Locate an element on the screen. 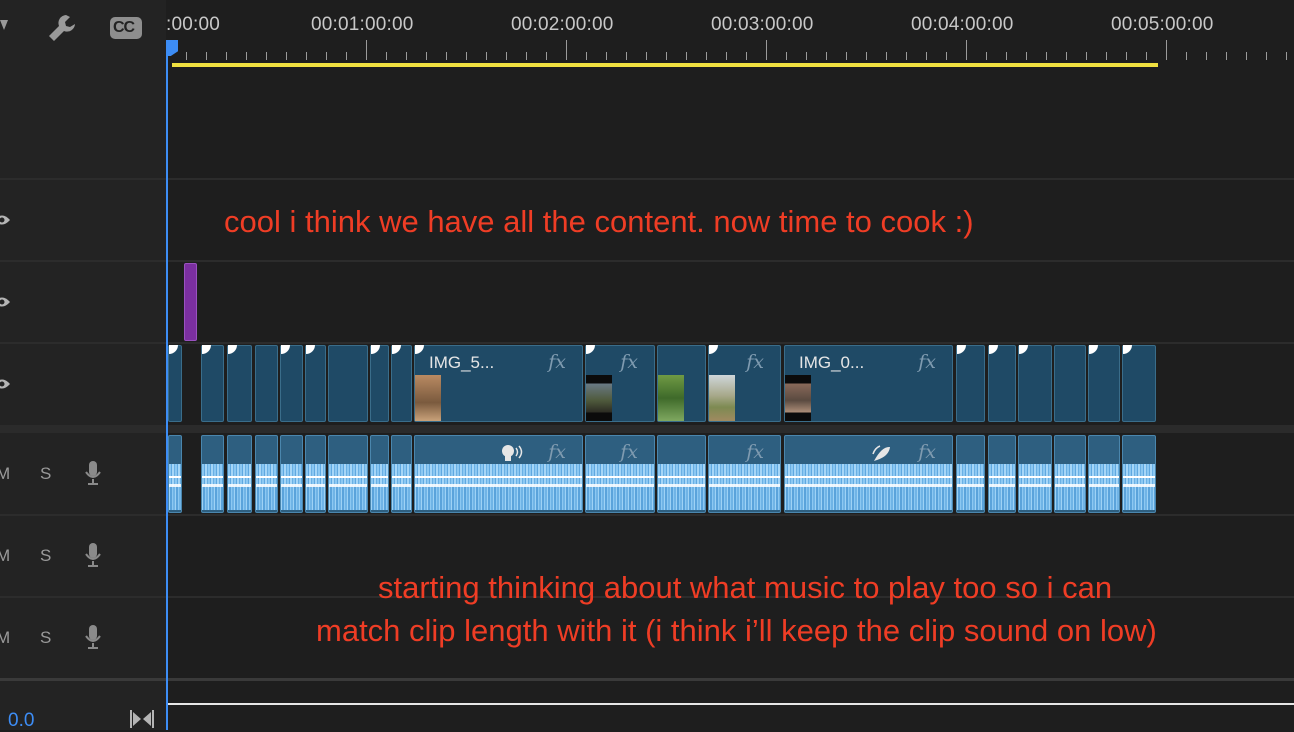 This screenshot has width=1294, height=732. cc-icon: CC is located at coordinates (126, 28).